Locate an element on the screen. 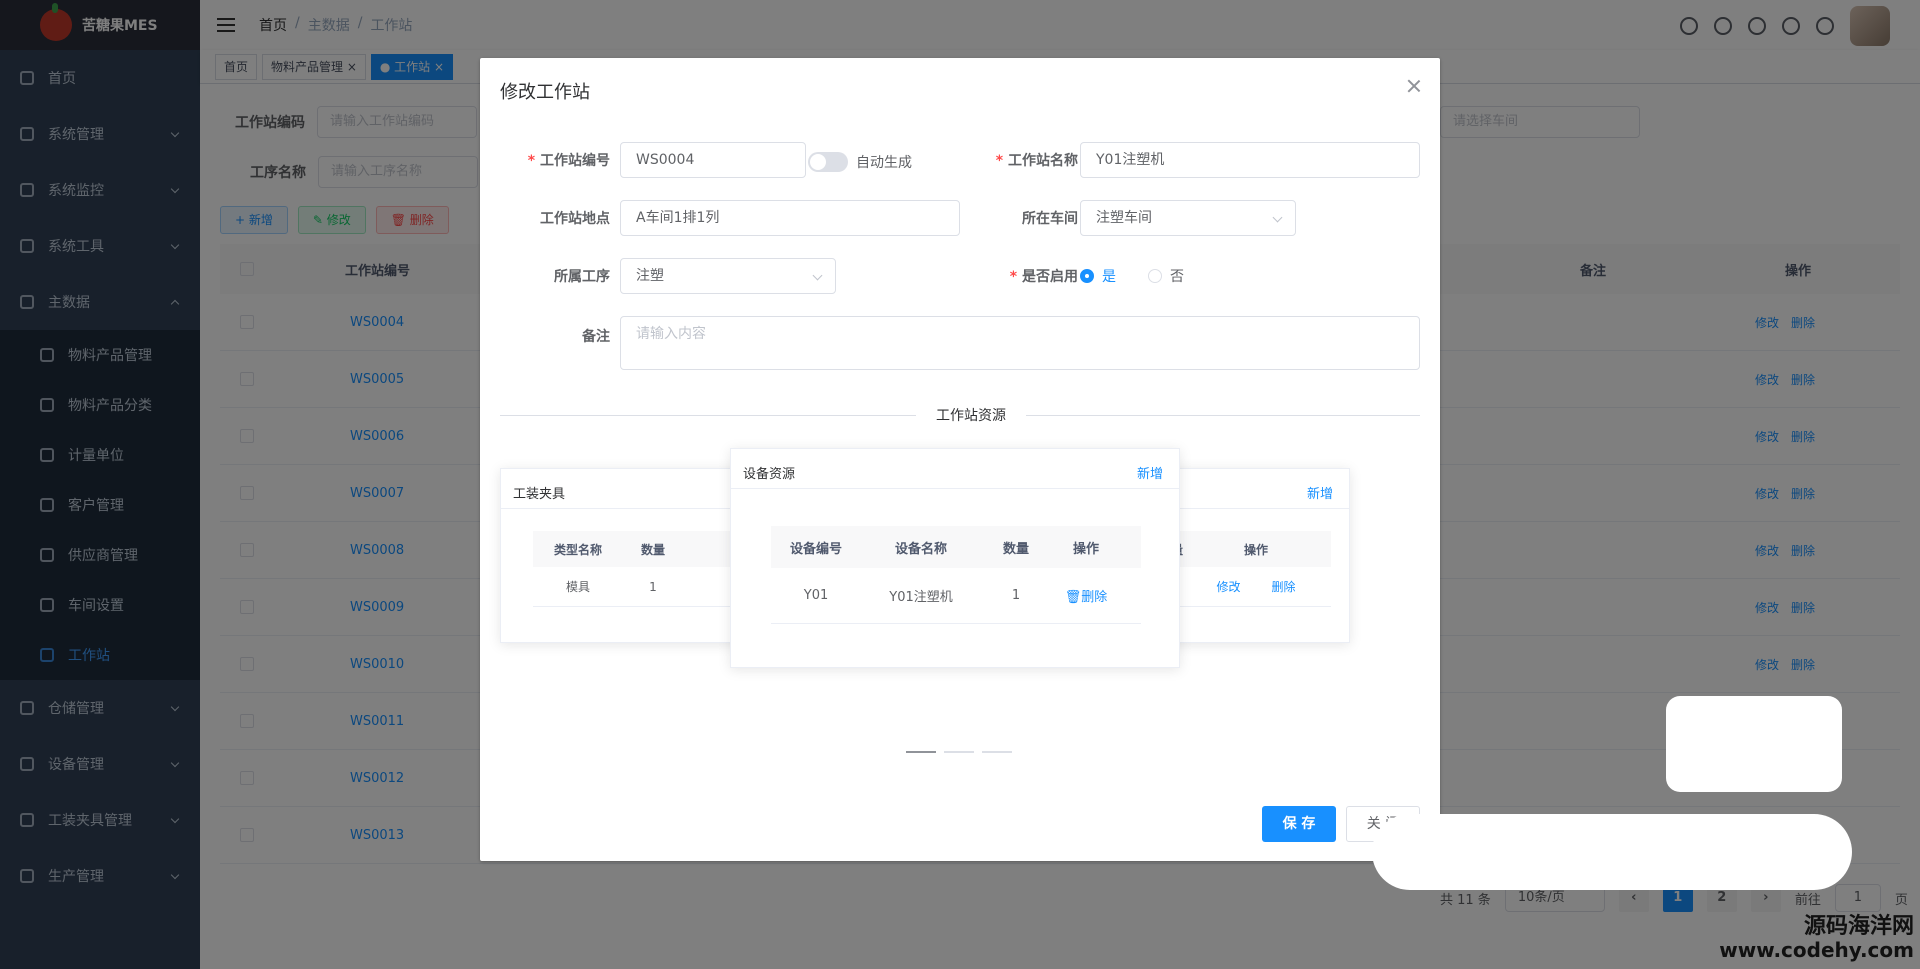 This screenshot has height=969, width=1920. equipment-table: 设备编号 设备名称 数量 操作 Y01 Y01注塑机 1 🗑删除 is located at coordinates (956, 575).